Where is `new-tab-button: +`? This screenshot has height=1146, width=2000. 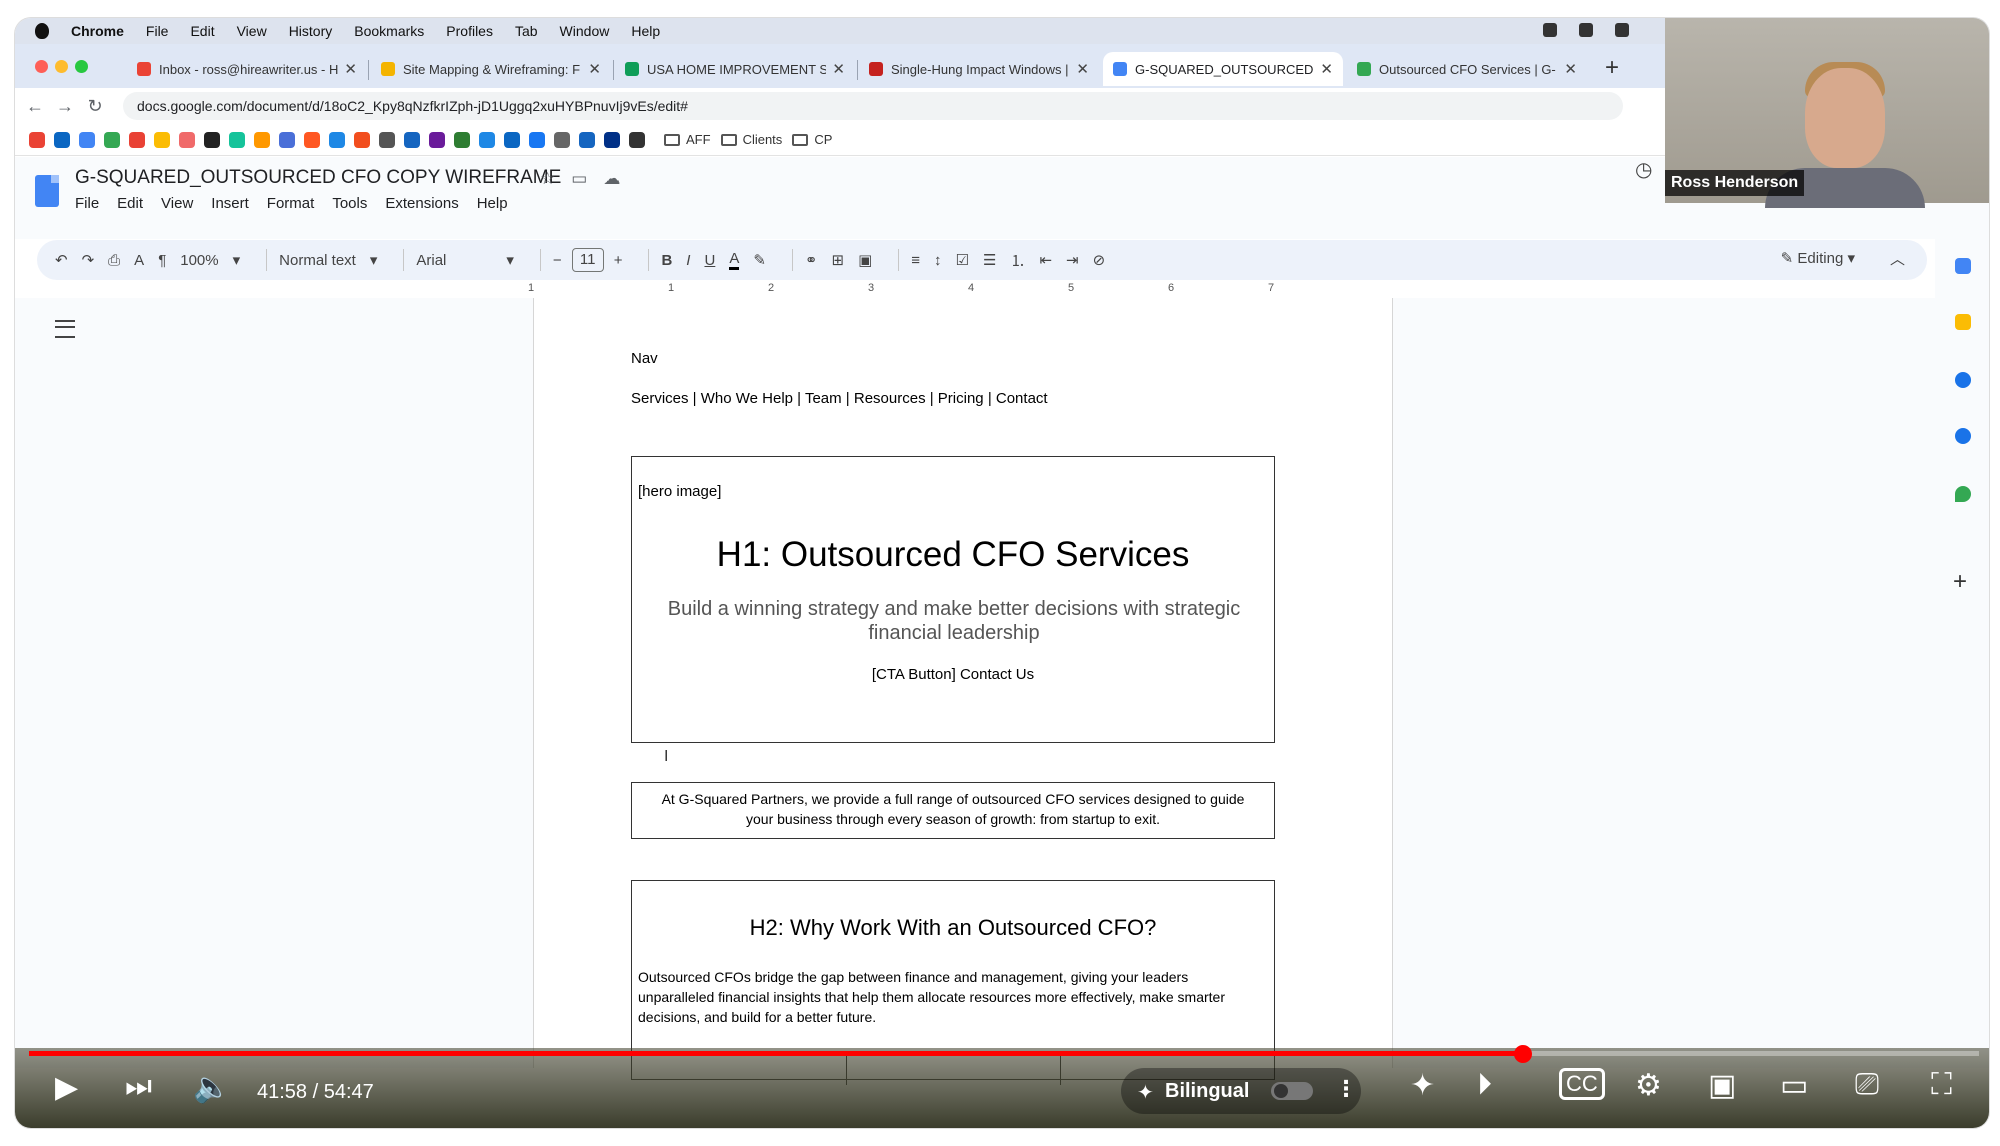 new-tab-button: + is located at coordinates (1612, 68).